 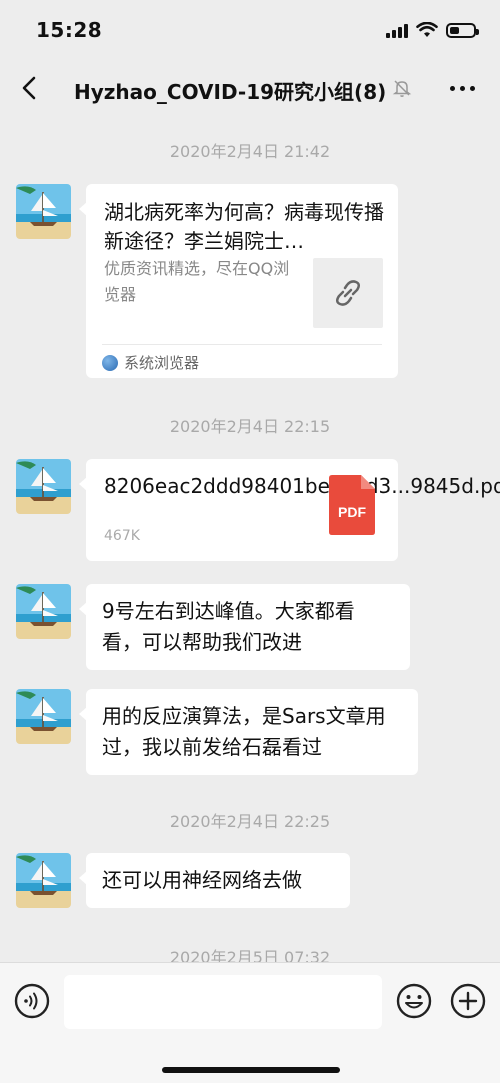 What do you see at coordinates (250, 426) in the screenshot?
I see `chat-timestamp: 2020年2月4日 22:15` at bounding box center [250, 426].